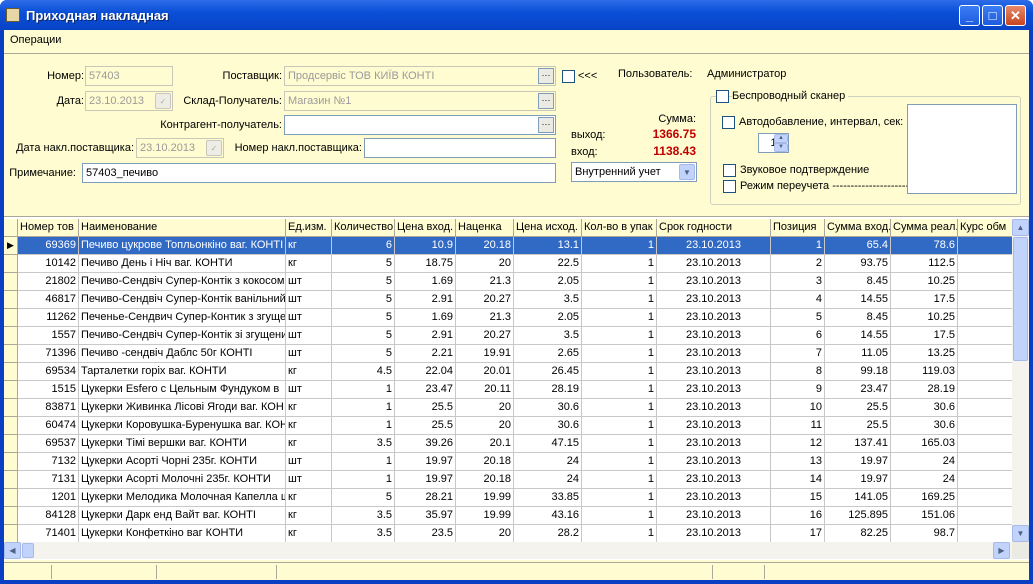 This screenshot has width=1033, height=584. I want to click on table-cell: 65.4, so click(858, 246).